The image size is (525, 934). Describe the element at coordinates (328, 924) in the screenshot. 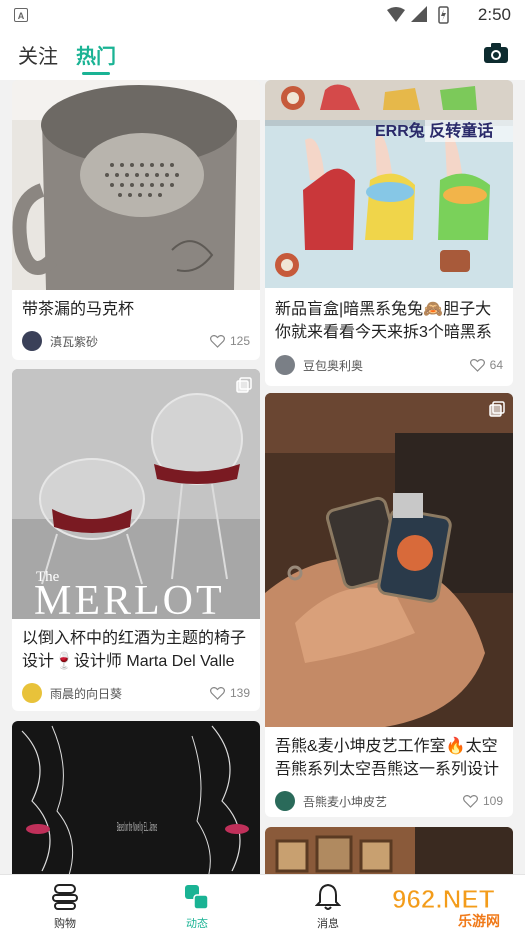

I see `nav-messages-label: 消息` at that location.